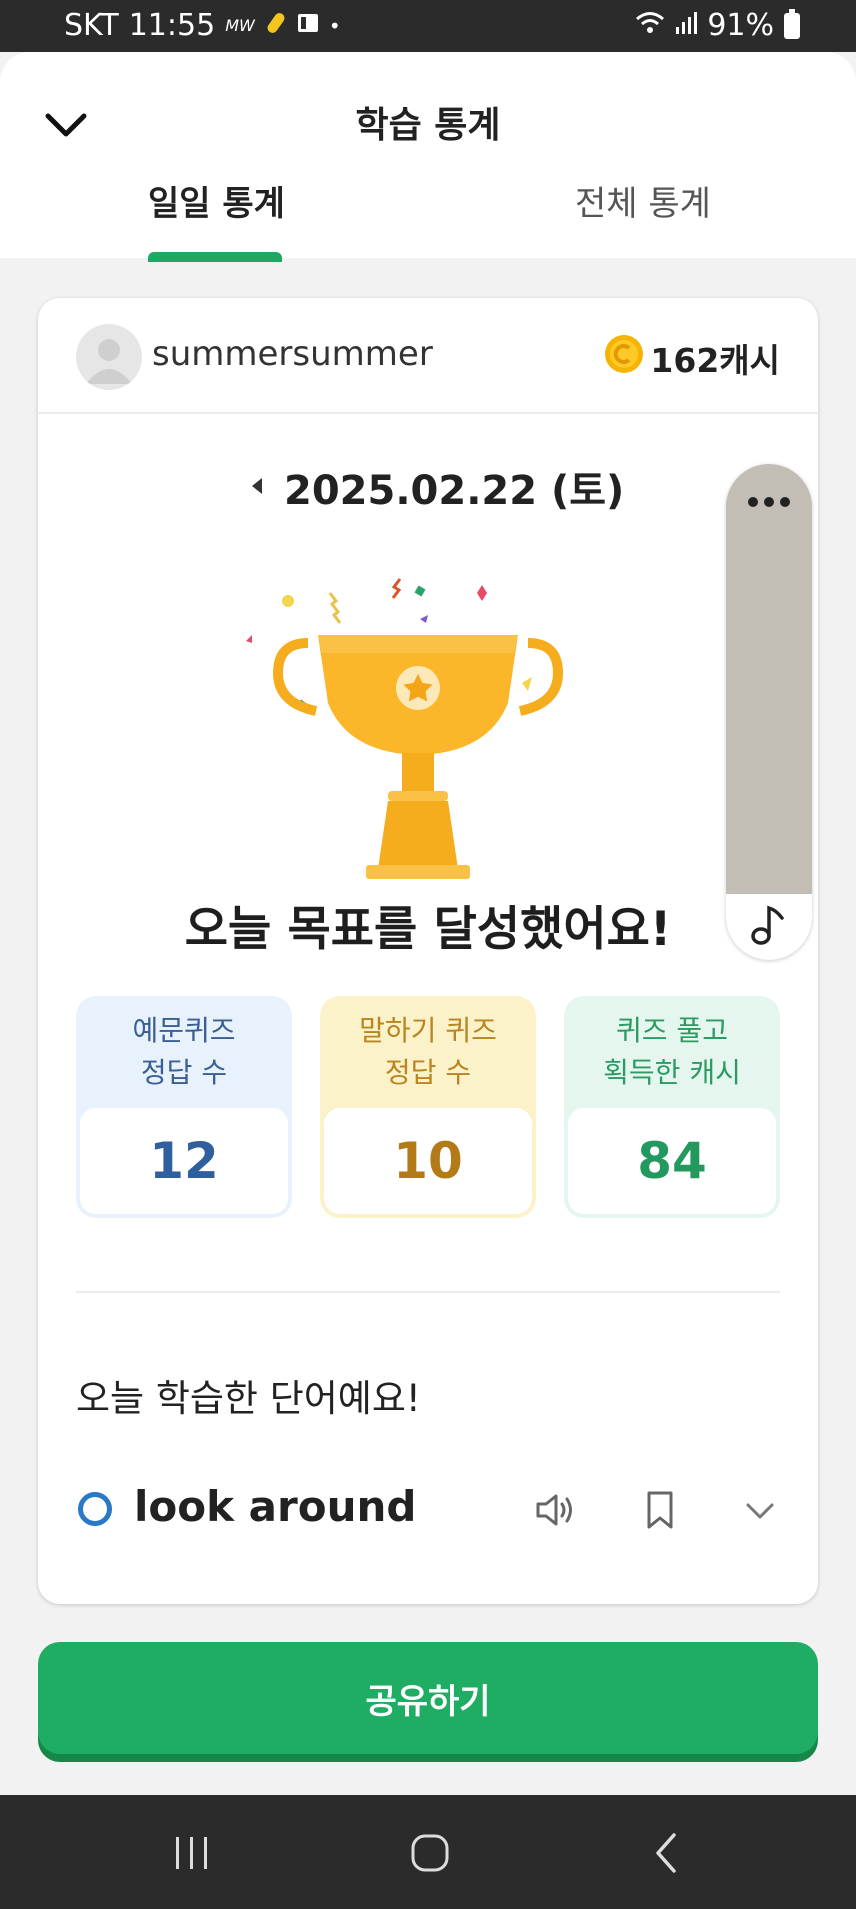 This screenshot has width=856, height=1909. What do you see at coordinates (308, 26) in the screenshot?
I see `app-notification-icon` at bounding box center [308, 26].